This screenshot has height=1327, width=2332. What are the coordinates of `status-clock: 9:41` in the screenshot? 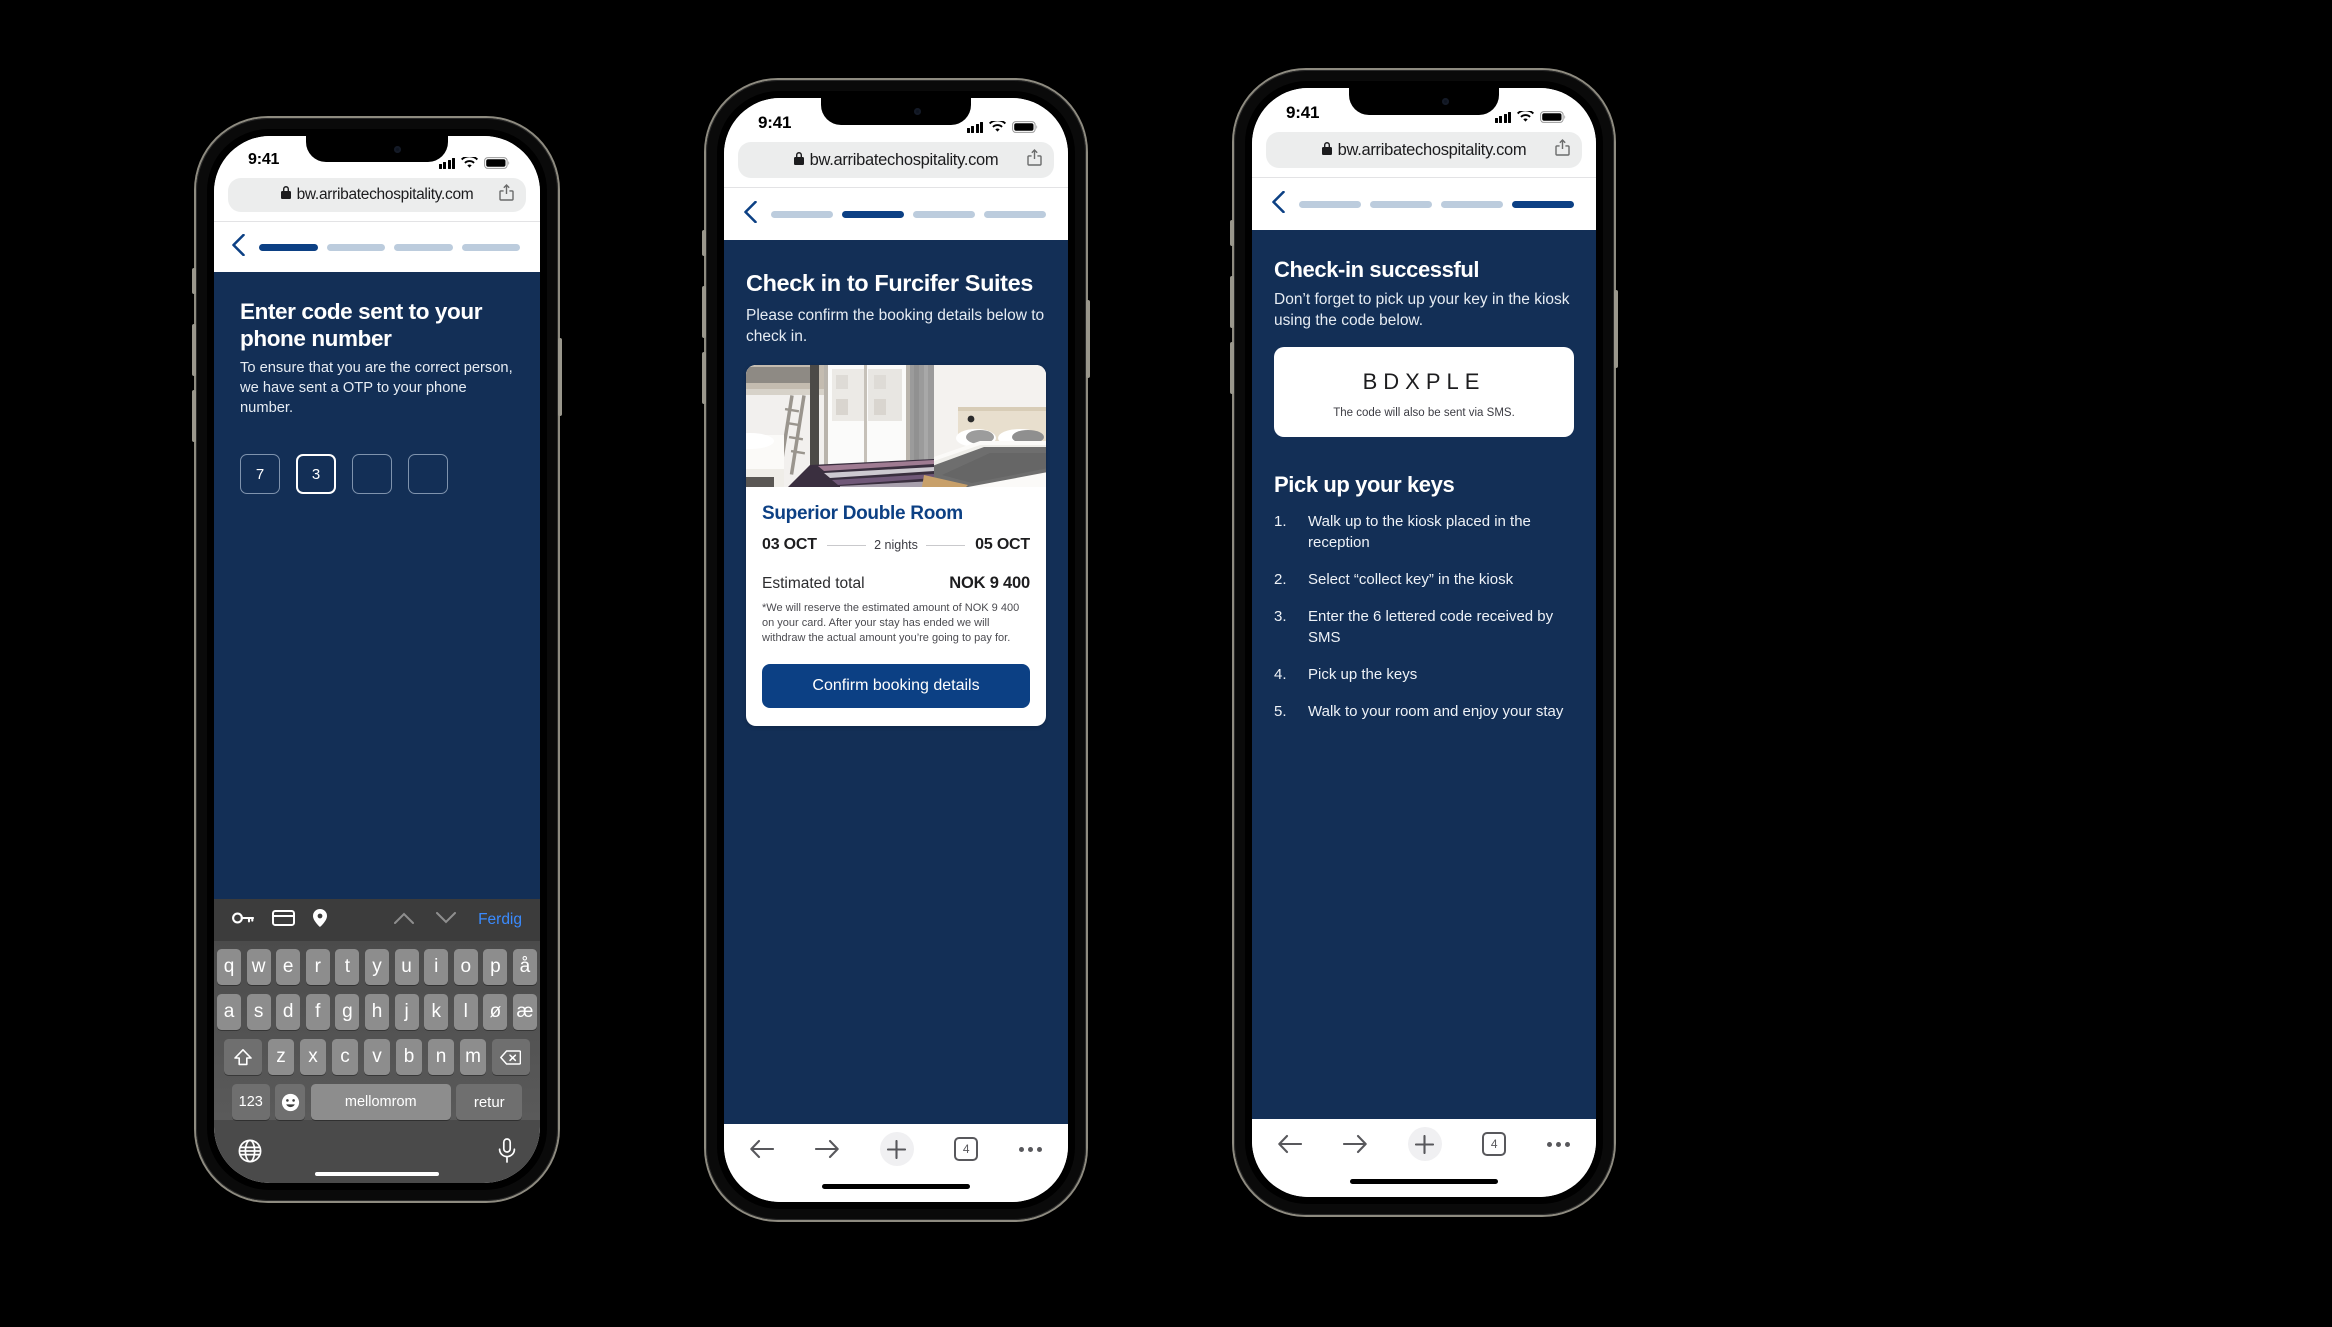 It's located at (264, 159).